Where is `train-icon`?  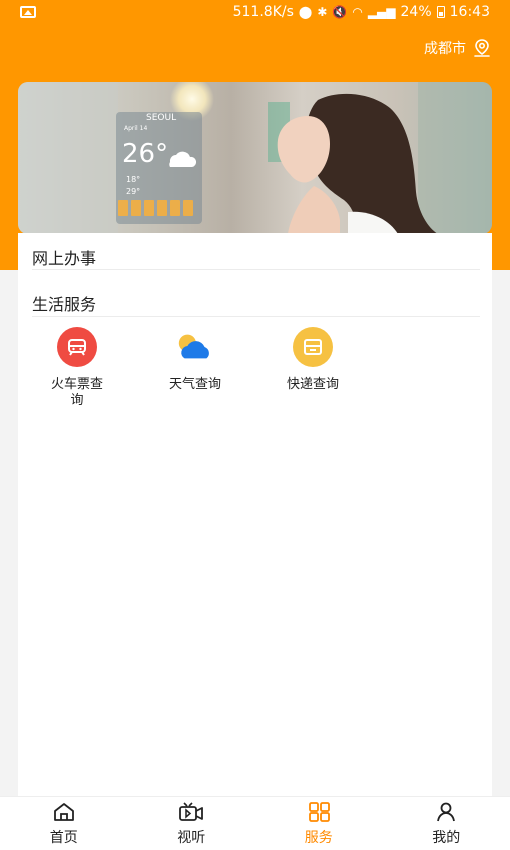
train-icon is located at coordinates (77, 347).